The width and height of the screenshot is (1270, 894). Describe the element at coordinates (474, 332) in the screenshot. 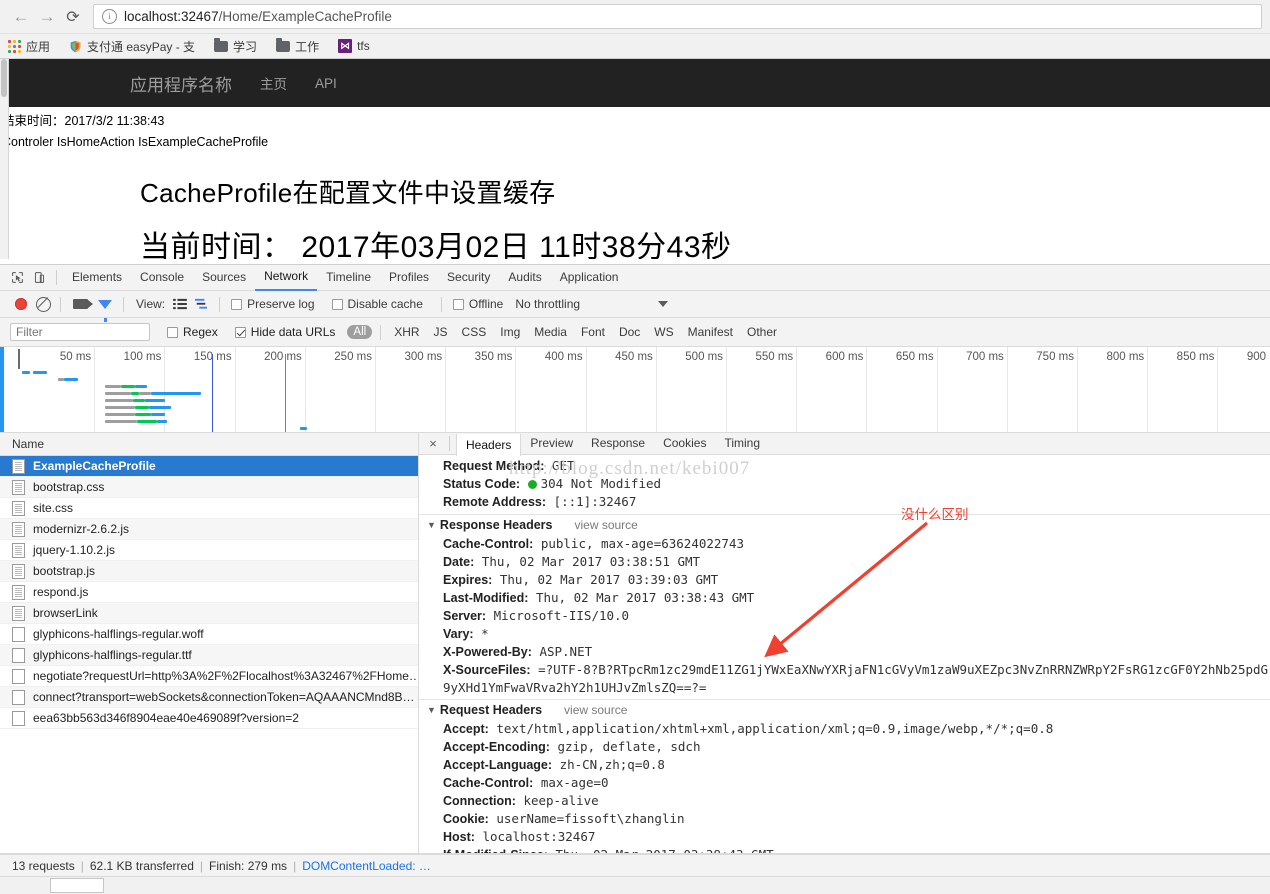

I see `filter-type-css: CSS` at that location.